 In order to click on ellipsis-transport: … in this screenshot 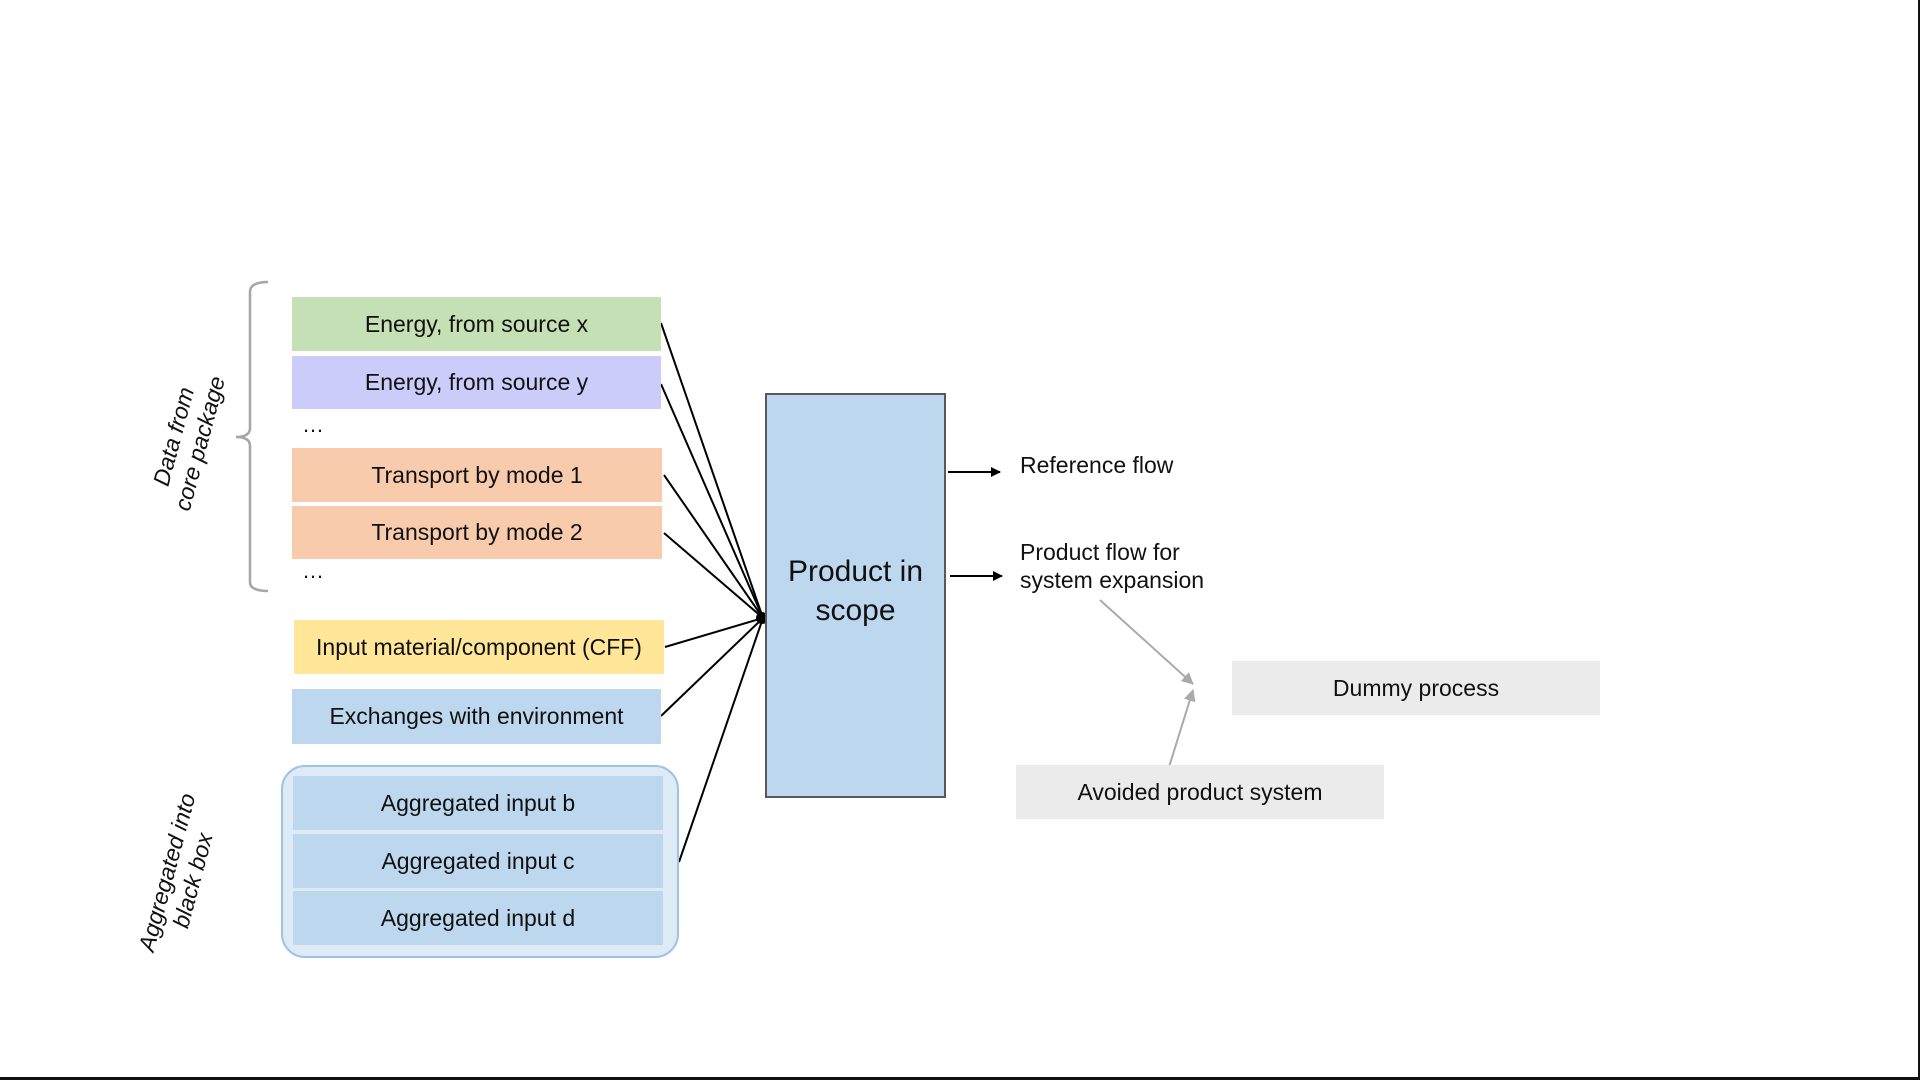, I will do `click(313, 570)`.